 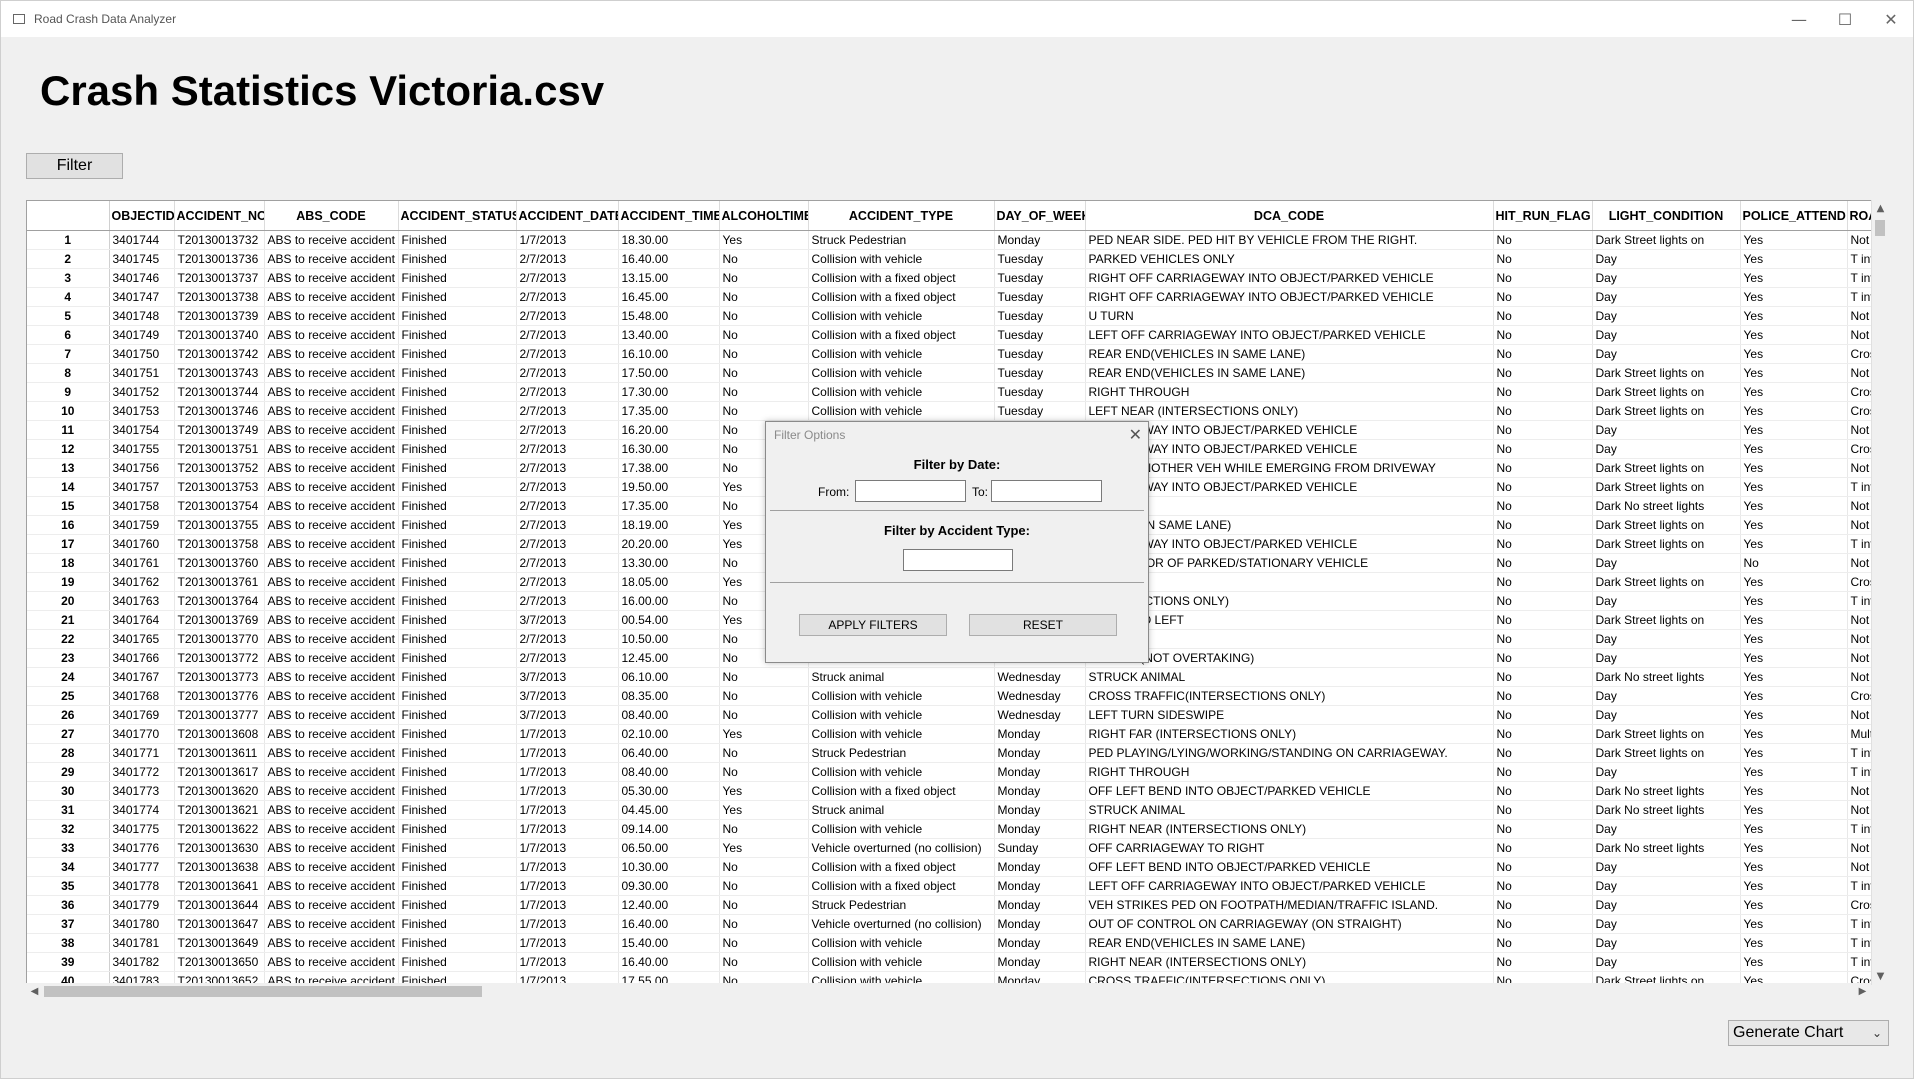 I want to click on table-cell: T20130013649, so click(x=219, y=943).